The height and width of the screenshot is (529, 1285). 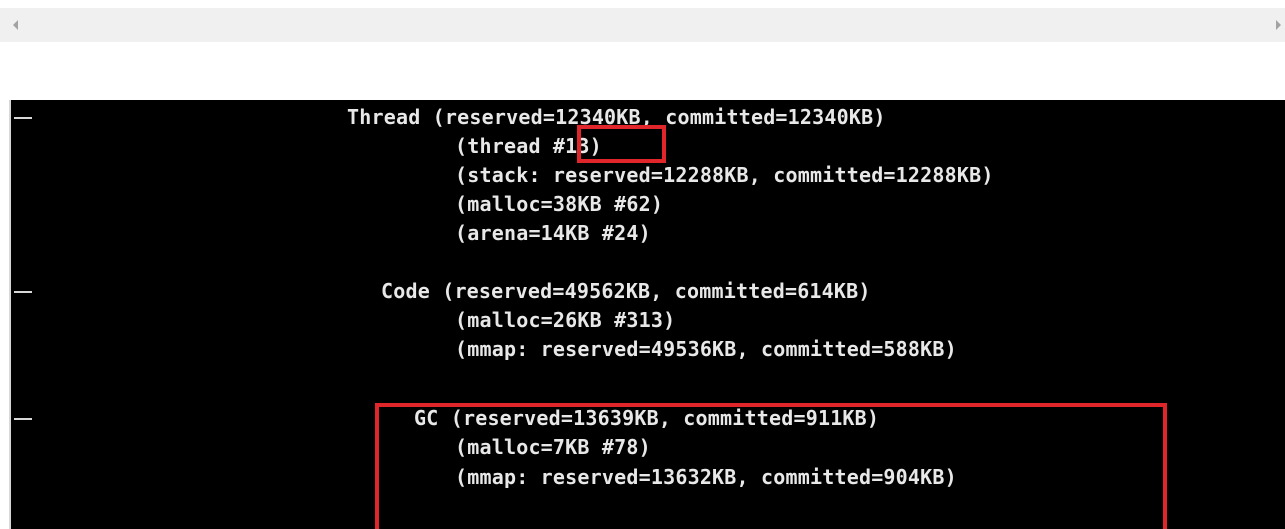 What do you see at coordinates (771, 466) in the screenshot?
I see `gc-section-highlight` at bounding box center [771, 466].